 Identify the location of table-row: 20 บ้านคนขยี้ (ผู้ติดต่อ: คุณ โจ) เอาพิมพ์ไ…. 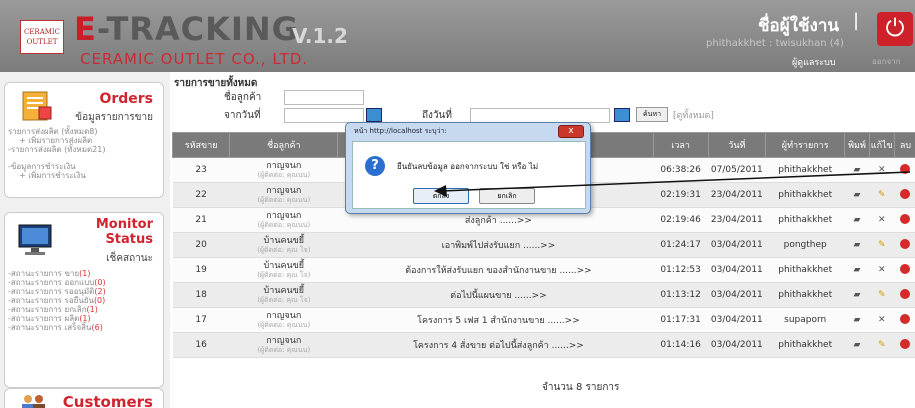
(543, 245).